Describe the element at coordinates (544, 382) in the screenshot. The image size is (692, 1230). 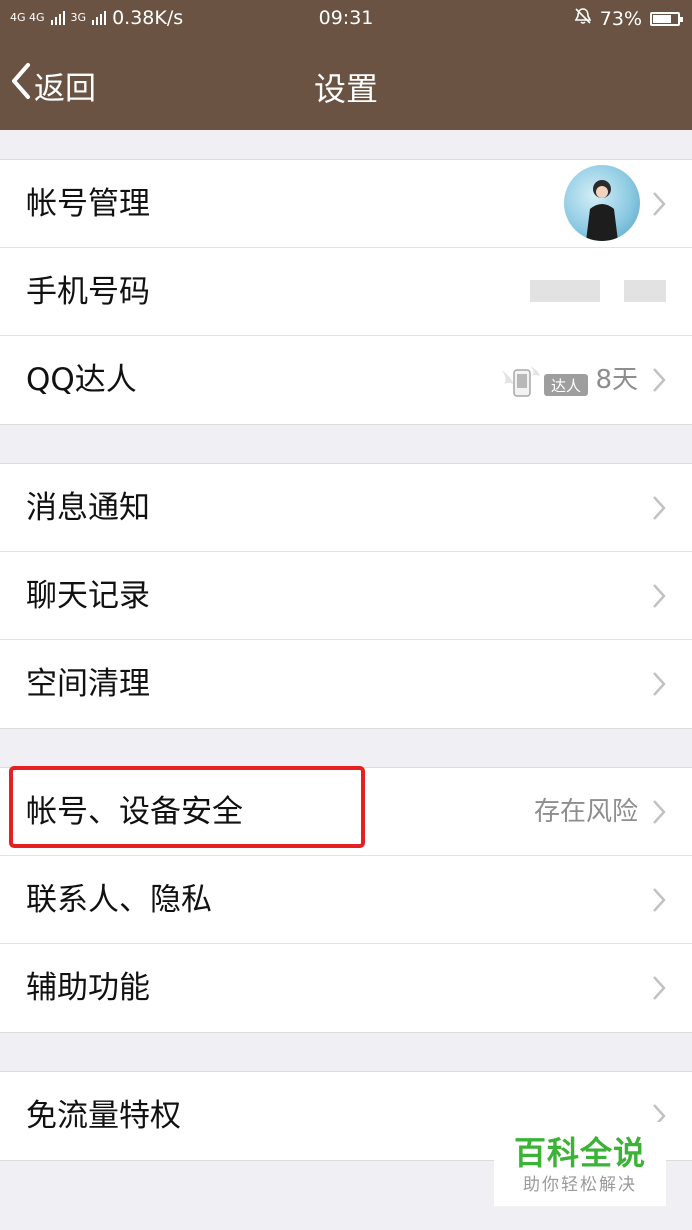
I see `talent-badge: 达人` at that location.